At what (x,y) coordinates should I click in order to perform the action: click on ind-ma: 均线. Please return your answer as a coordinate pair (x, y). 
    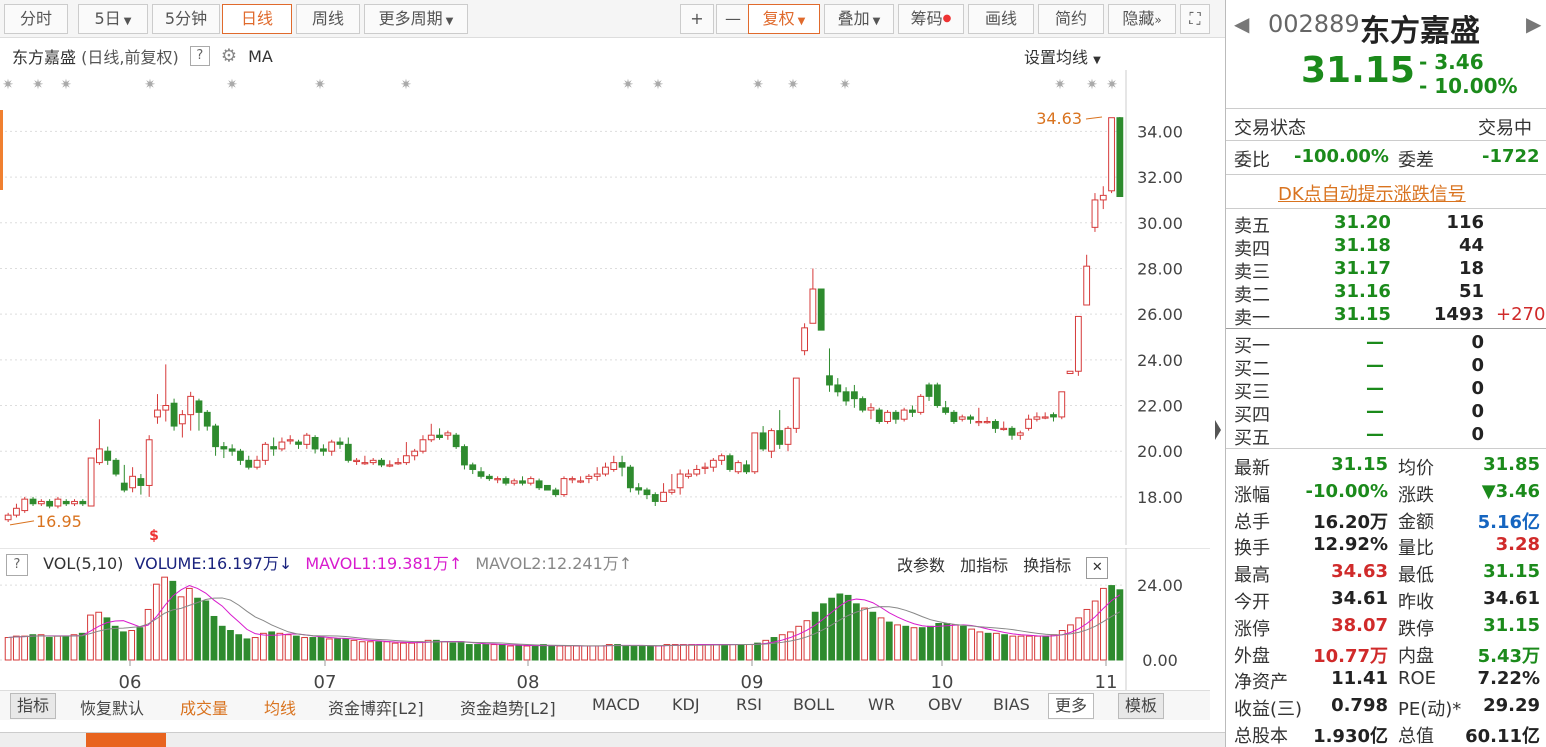
    Looking at the image, I should click on (280, 707).